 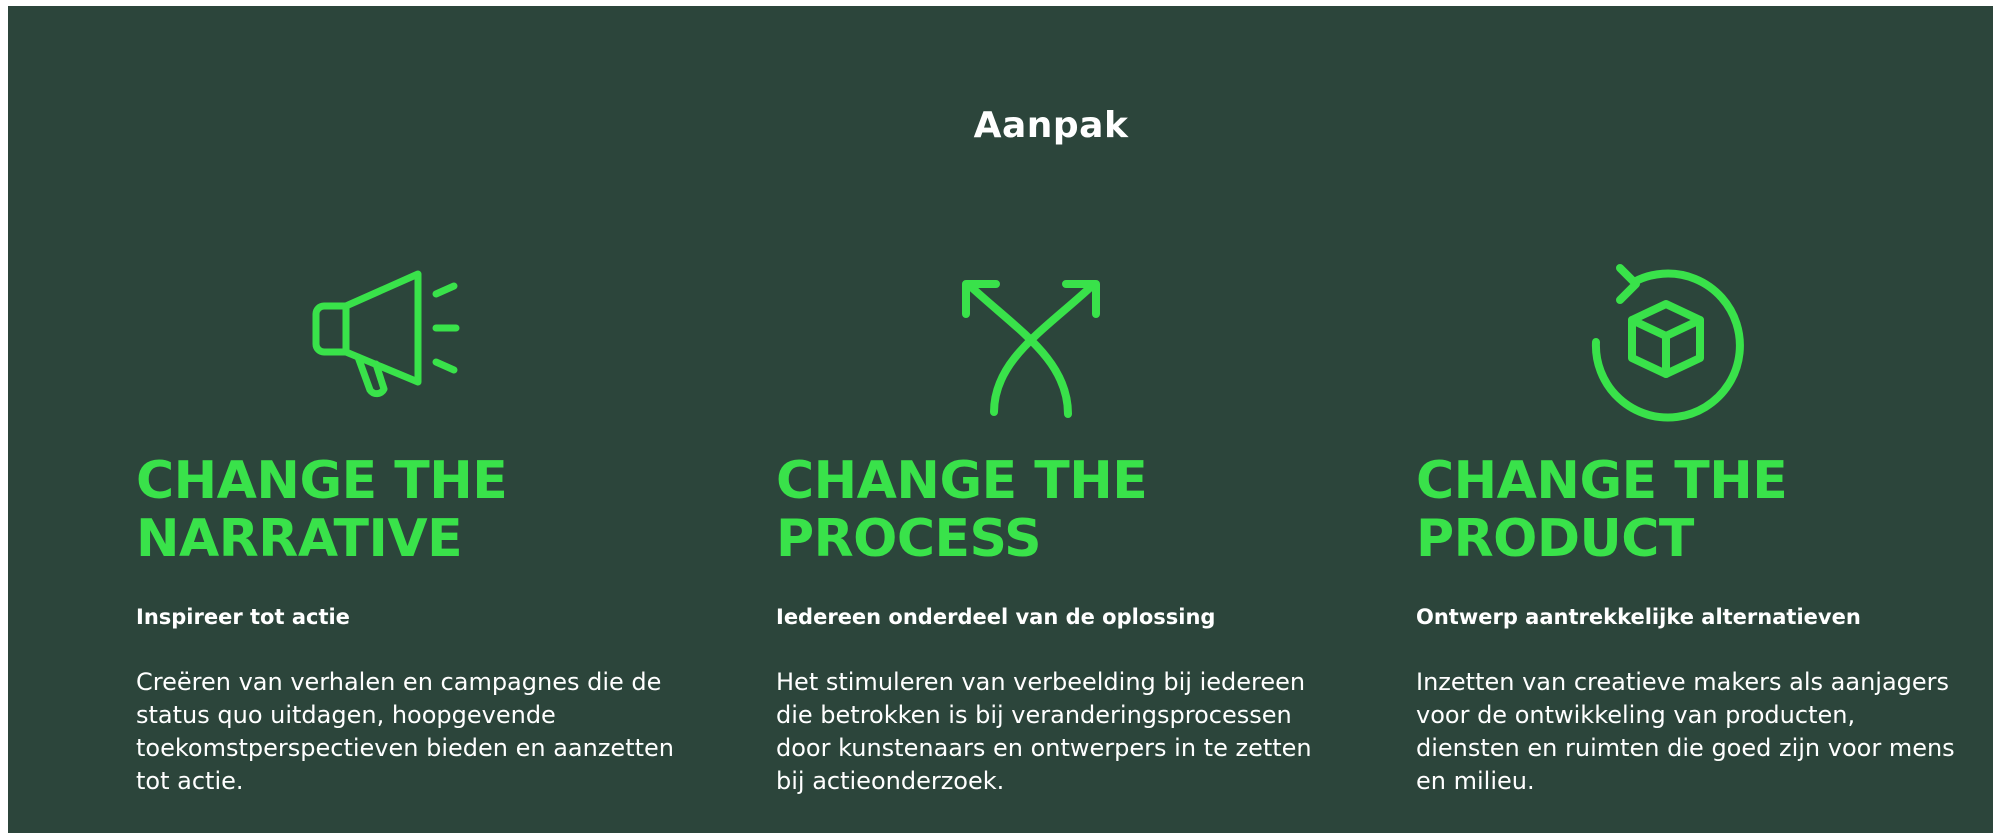 What do you see at coordinates (1638, 617) in the screenshot?
I see `column-subheading: Ontwerp aantrekkelijke alternatieven` at bounding box center [1638, 617].